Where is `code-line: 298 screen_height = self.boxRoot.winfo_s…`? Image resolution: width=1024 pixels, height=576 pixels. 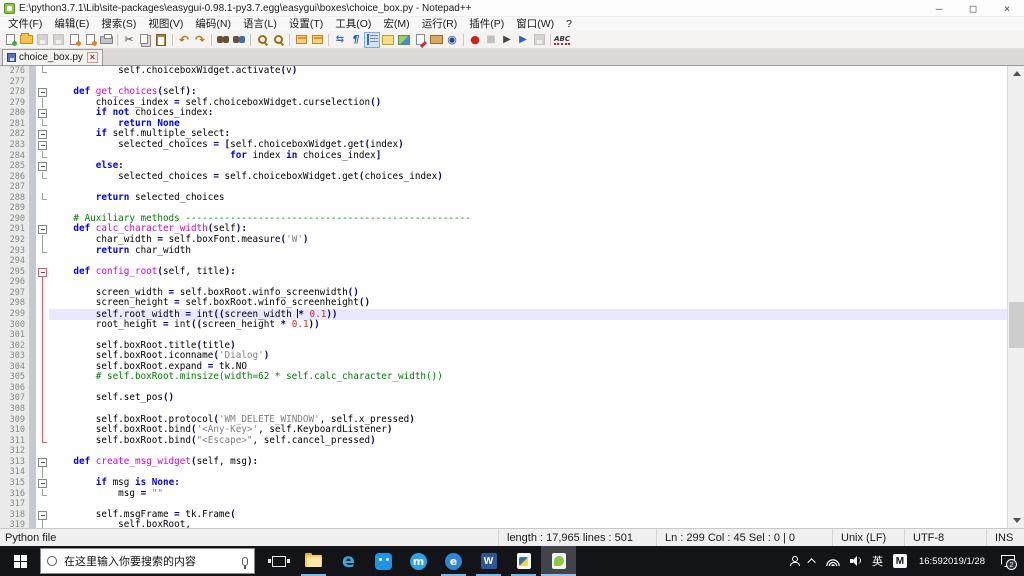 code-line: 298 screen_height = self.boxRoot.winfo_s… is located at coordinates (503, 303).